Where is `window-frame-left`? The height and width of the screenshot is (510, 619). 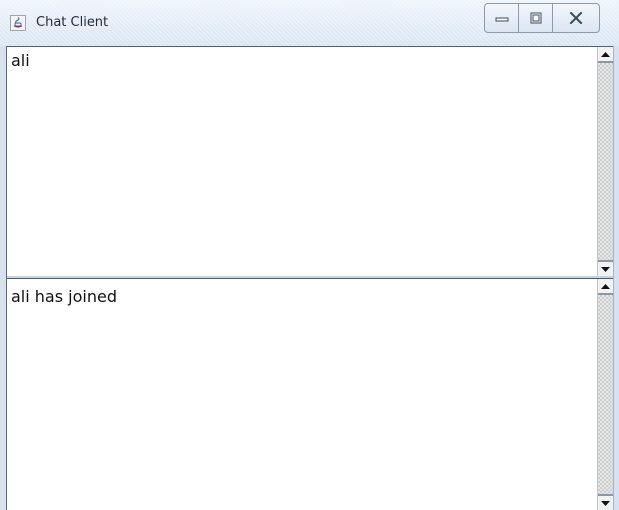 window-frame-left is located at coordinates (3, 278).